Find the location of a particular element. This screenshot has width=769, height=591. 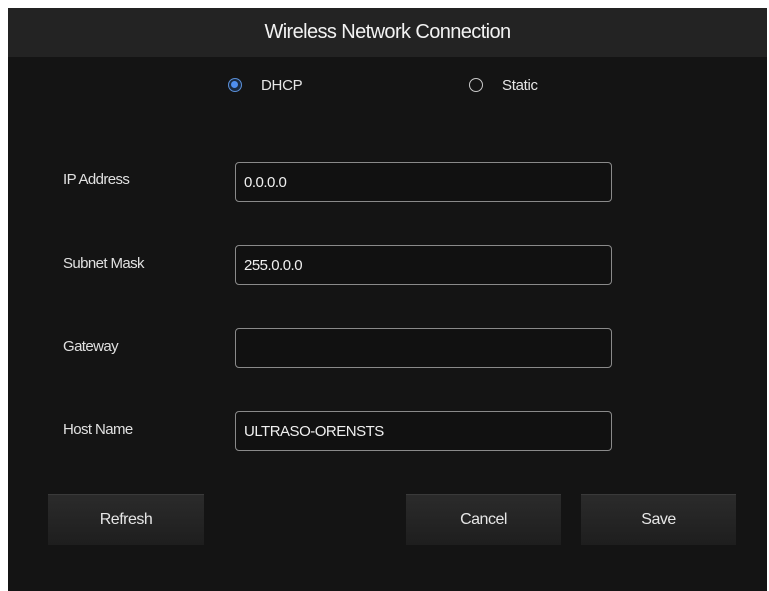

host-name-label: Host Name is located at coordinates (98, 429).